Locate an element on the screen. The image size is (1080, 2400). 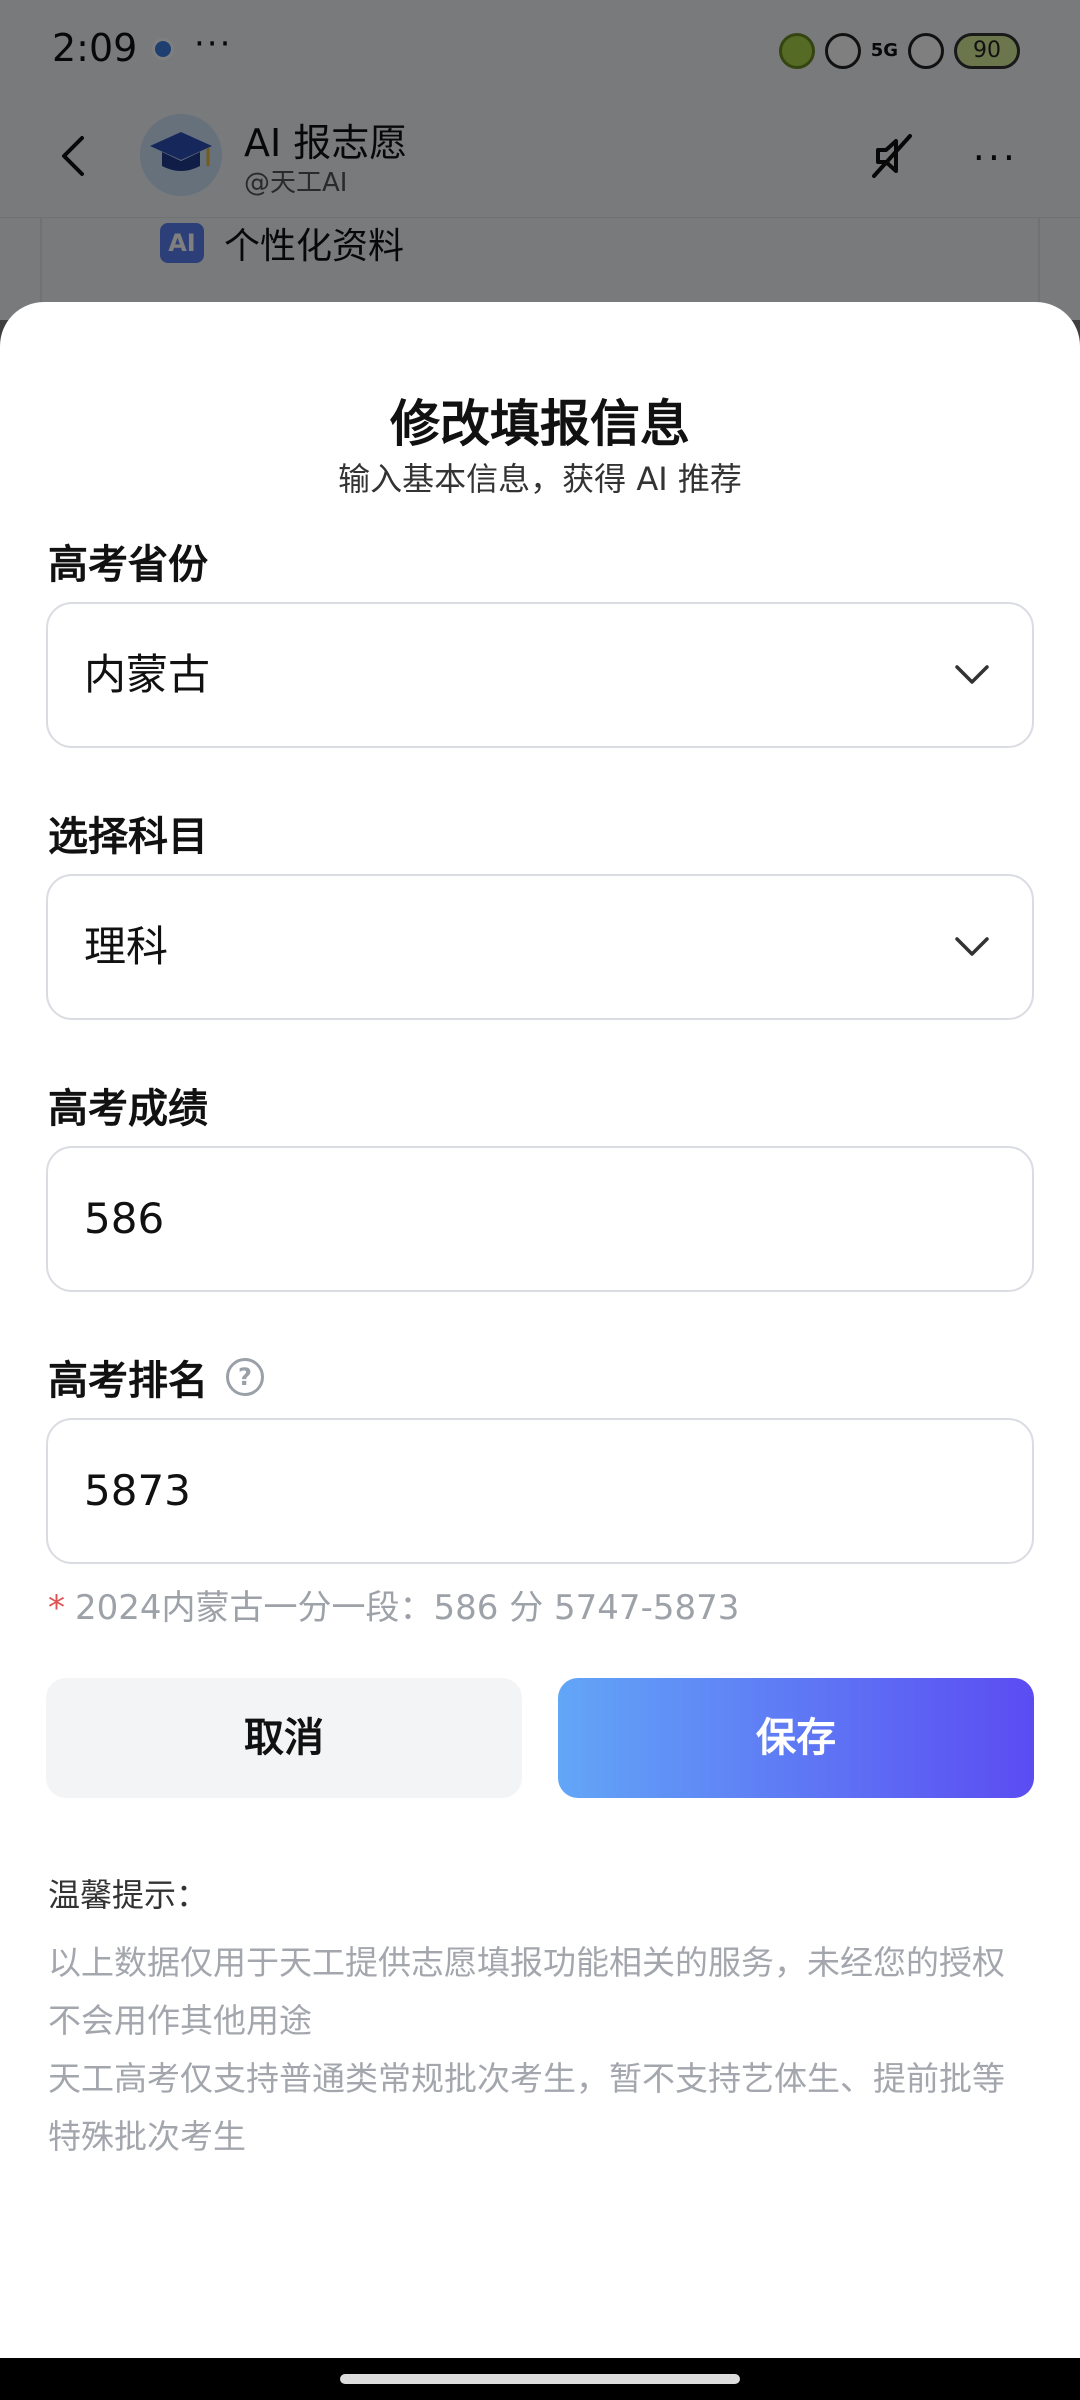
rank-label-text: 高考排名 is located at coordinates (128, 1381).